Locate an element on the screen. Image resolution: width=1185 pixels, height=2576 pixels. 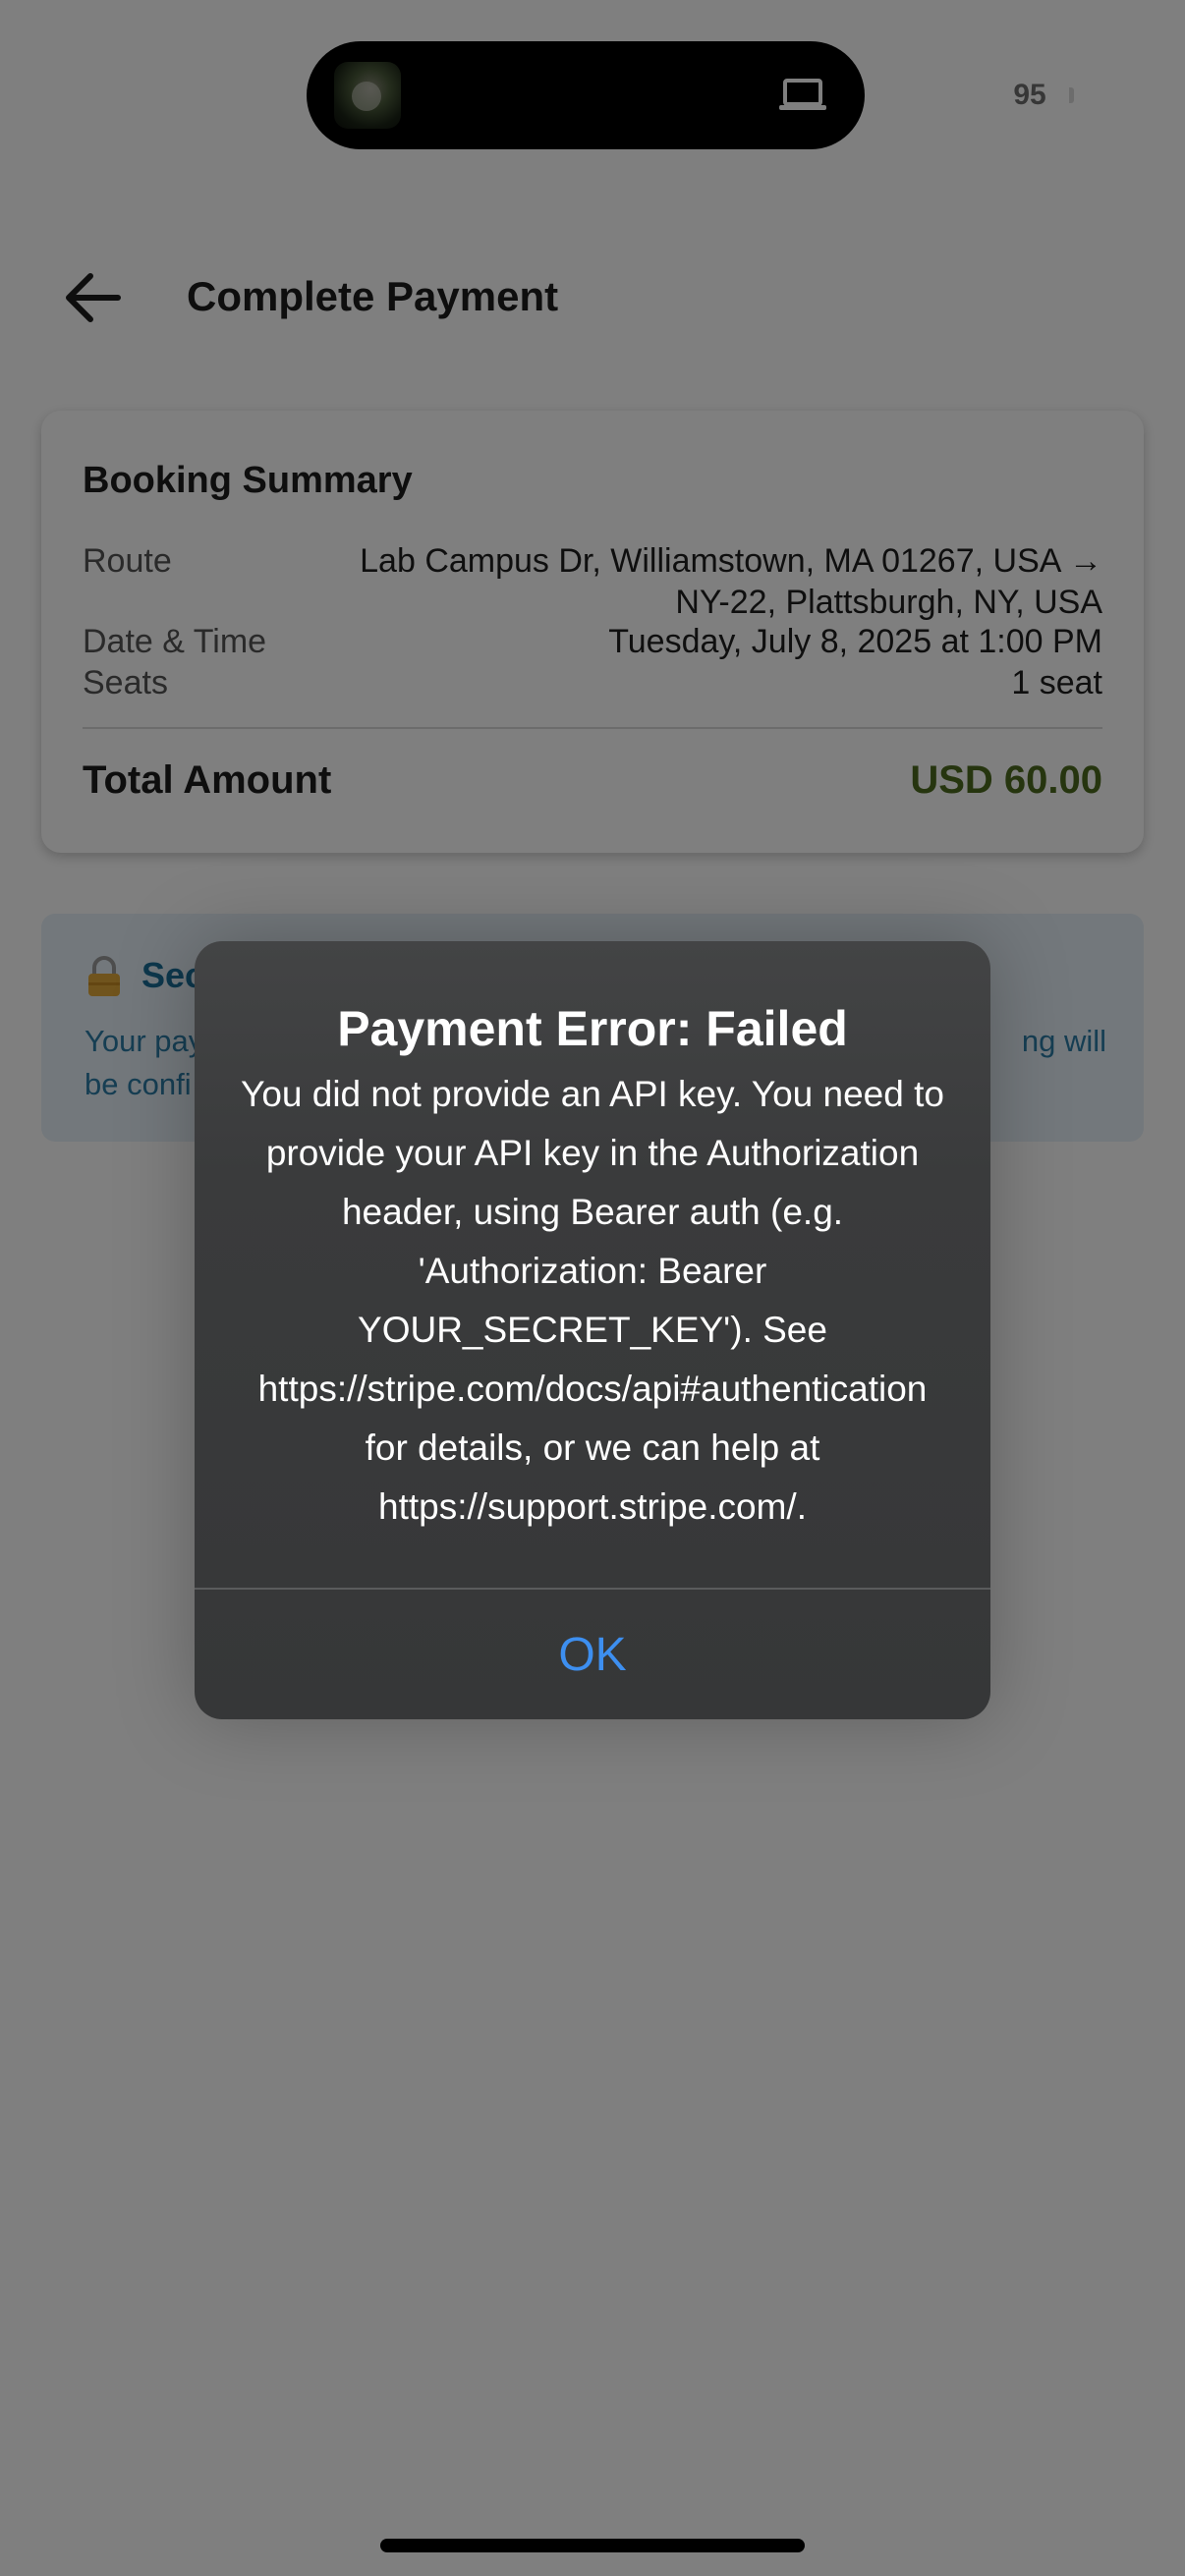
alert-title: Payment Error: Failed is located at coordinates (592, 1028).